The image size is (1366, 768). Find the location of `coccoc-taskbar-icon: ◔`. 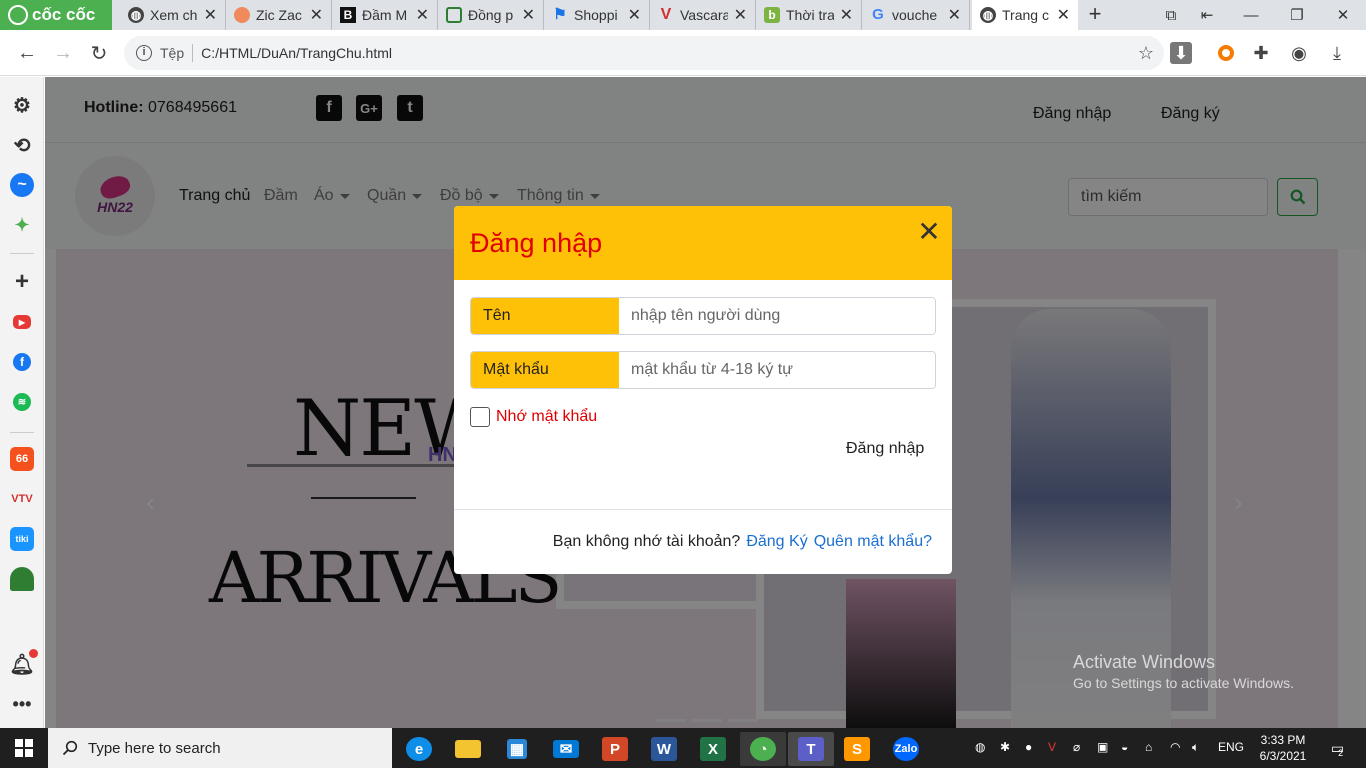

coccoc-taskbar-icon: ◔ is located at coordinates (763, 749).